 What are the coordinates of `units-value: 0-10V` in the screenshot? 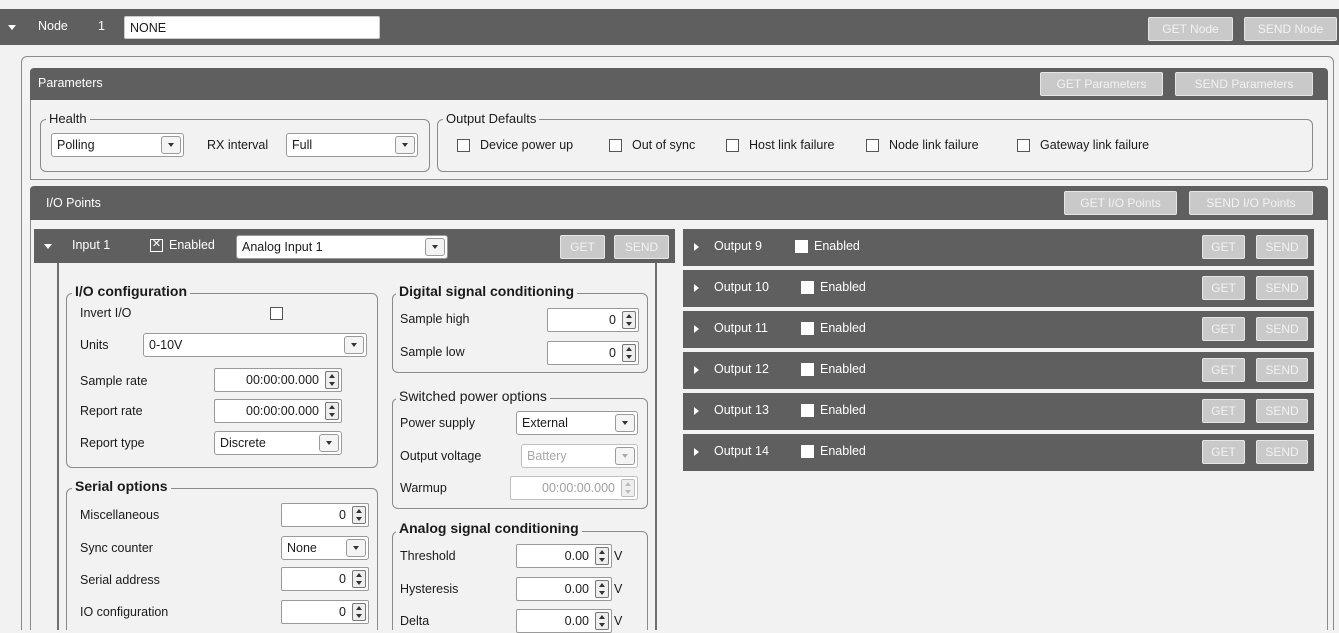 It's located at (166, 345).